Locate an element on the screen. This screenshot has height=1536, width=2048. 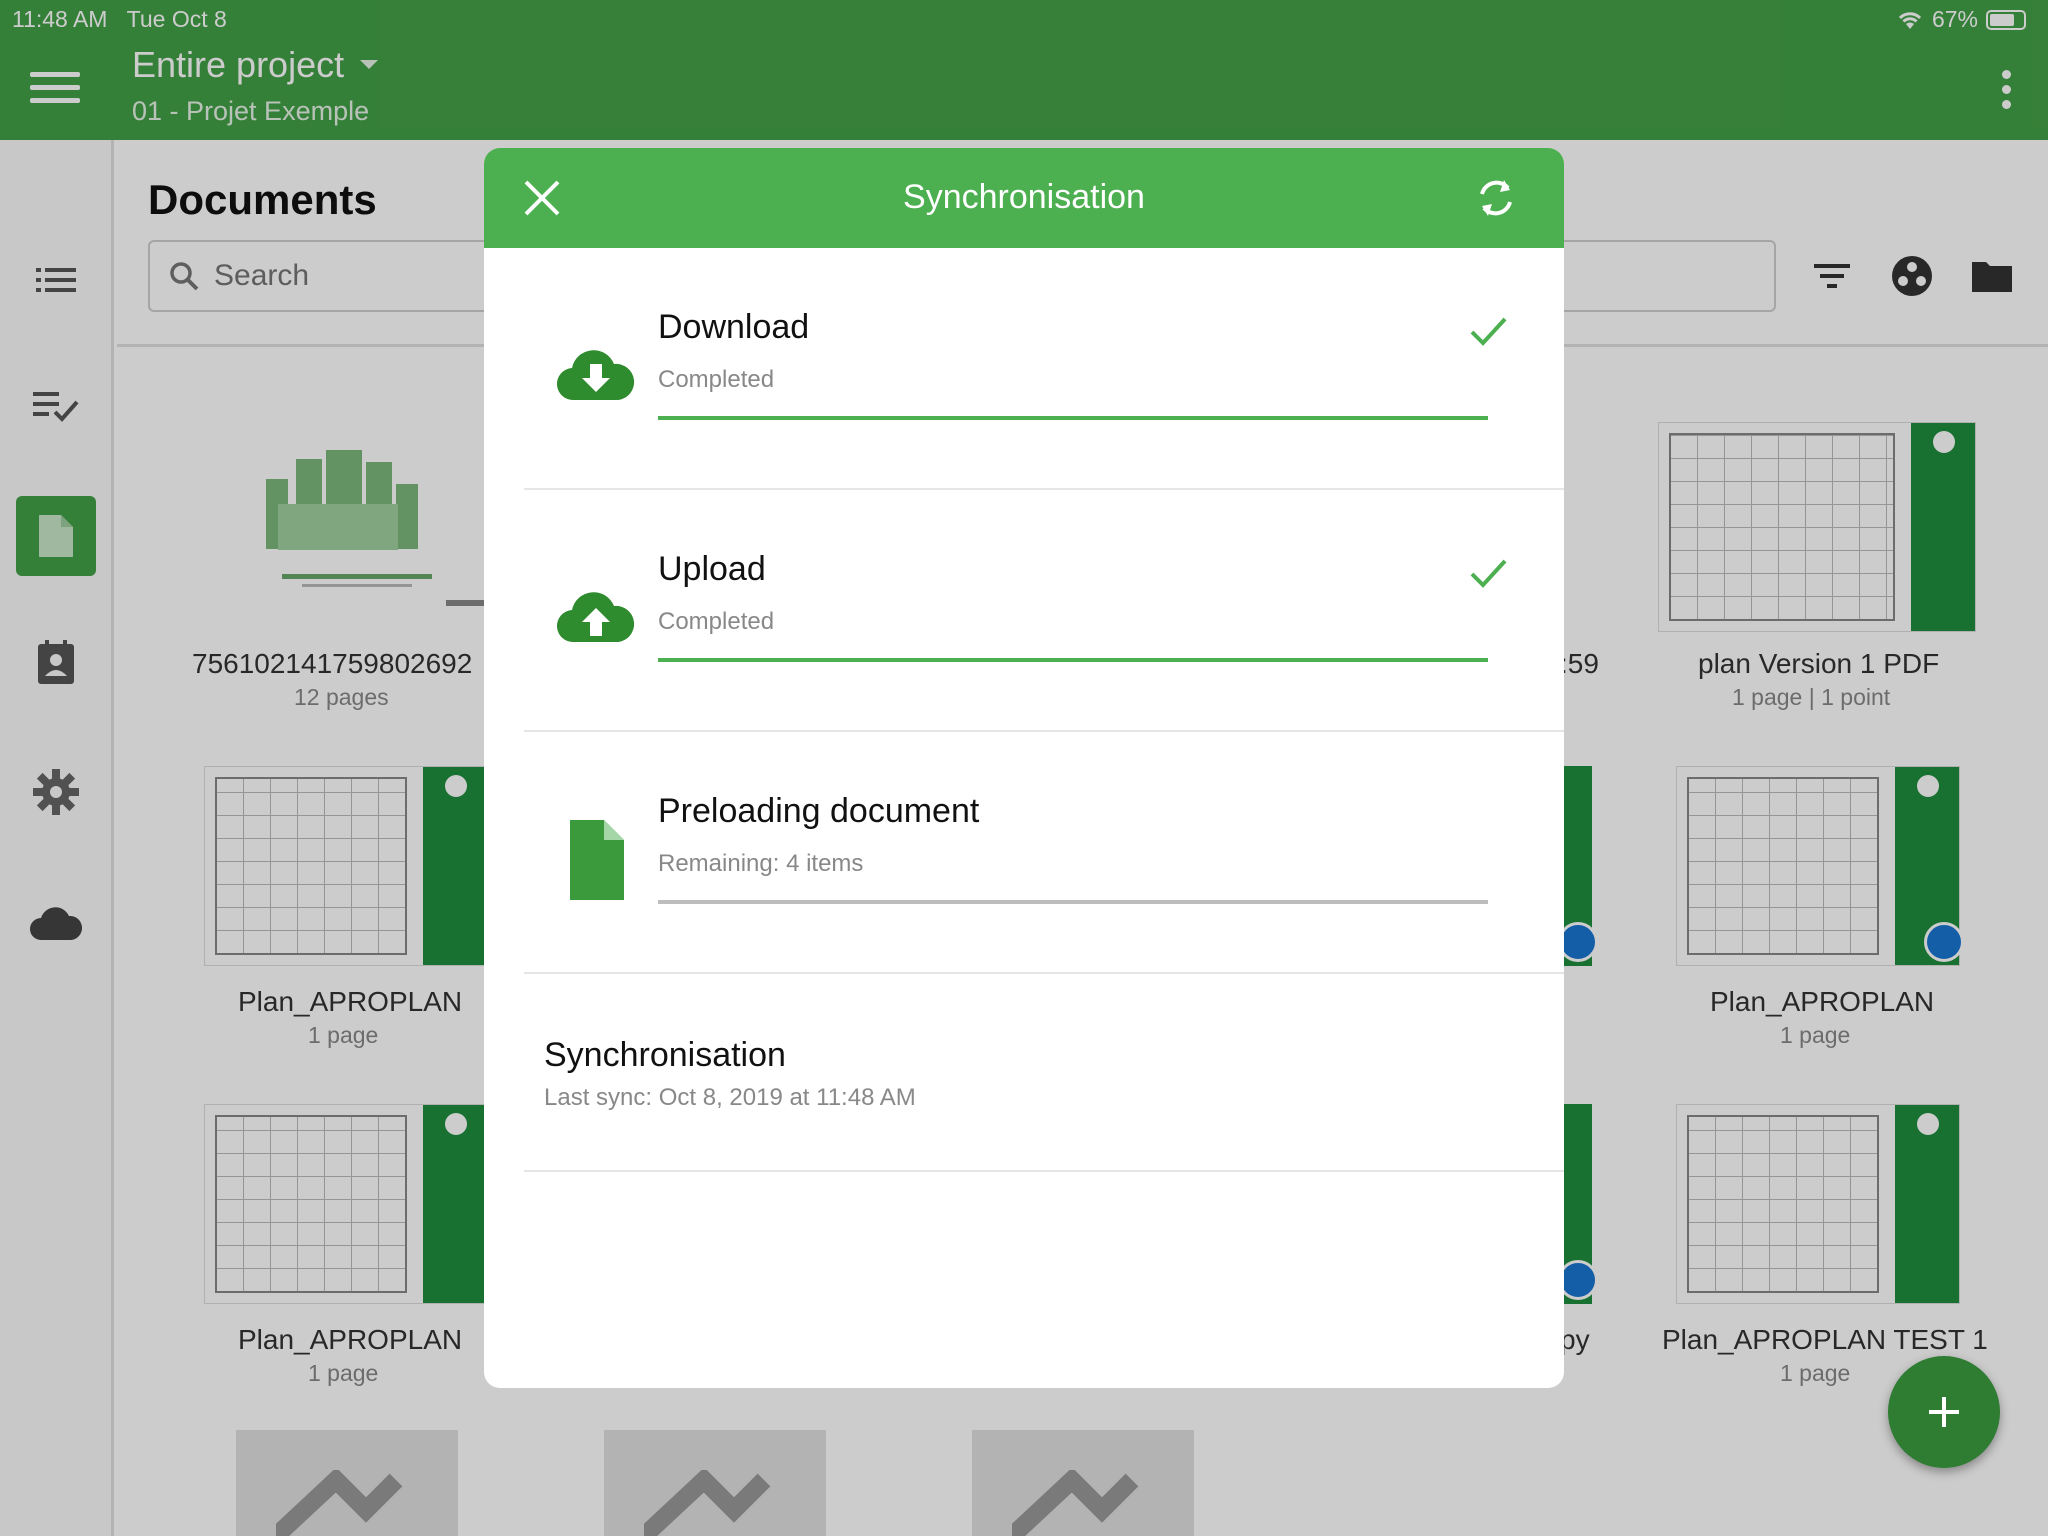
dialog-divider is located at coordinates (1044, 1171).